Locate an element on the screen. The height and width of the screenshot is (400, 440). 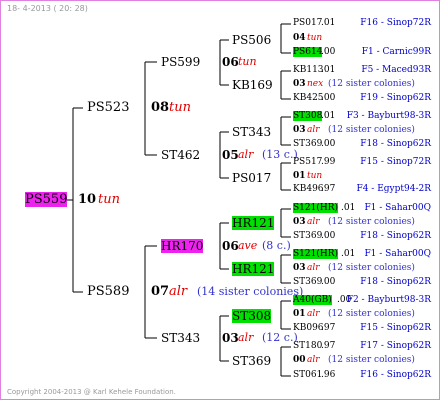
gen4-loc: F15 - Sinop62R is located at coordinates (395, 328).